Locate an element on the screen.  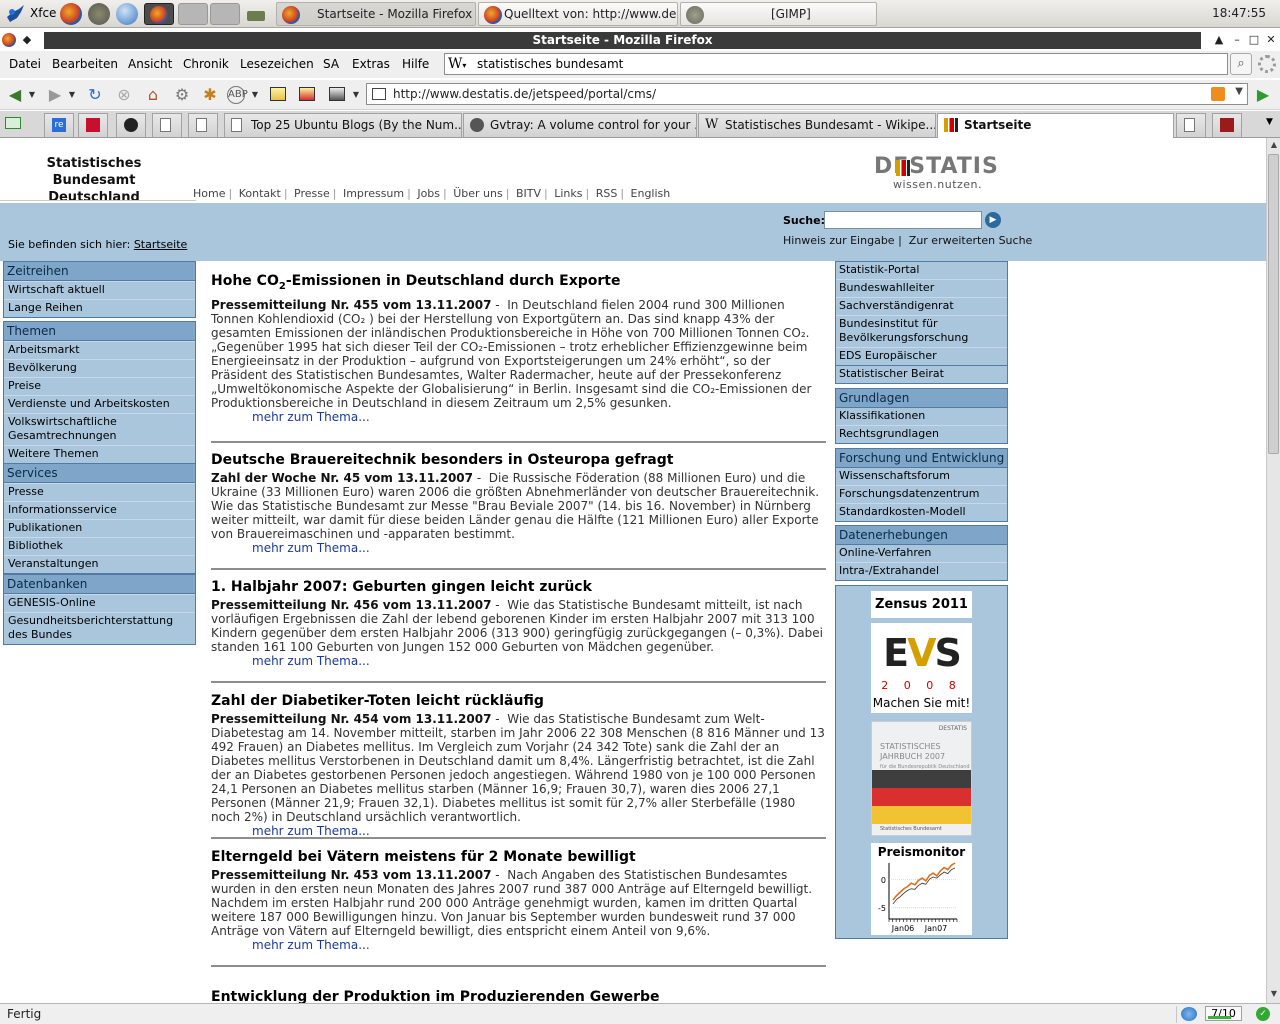
window-maximize-icon: □ is located at coordinates (1254, 40).